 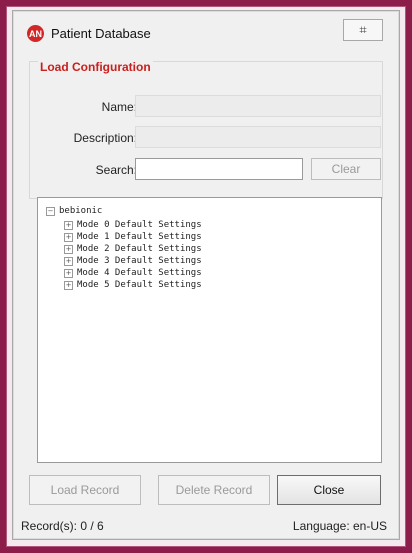 I want to click on close-button: Close, so click(x=329, y=490).